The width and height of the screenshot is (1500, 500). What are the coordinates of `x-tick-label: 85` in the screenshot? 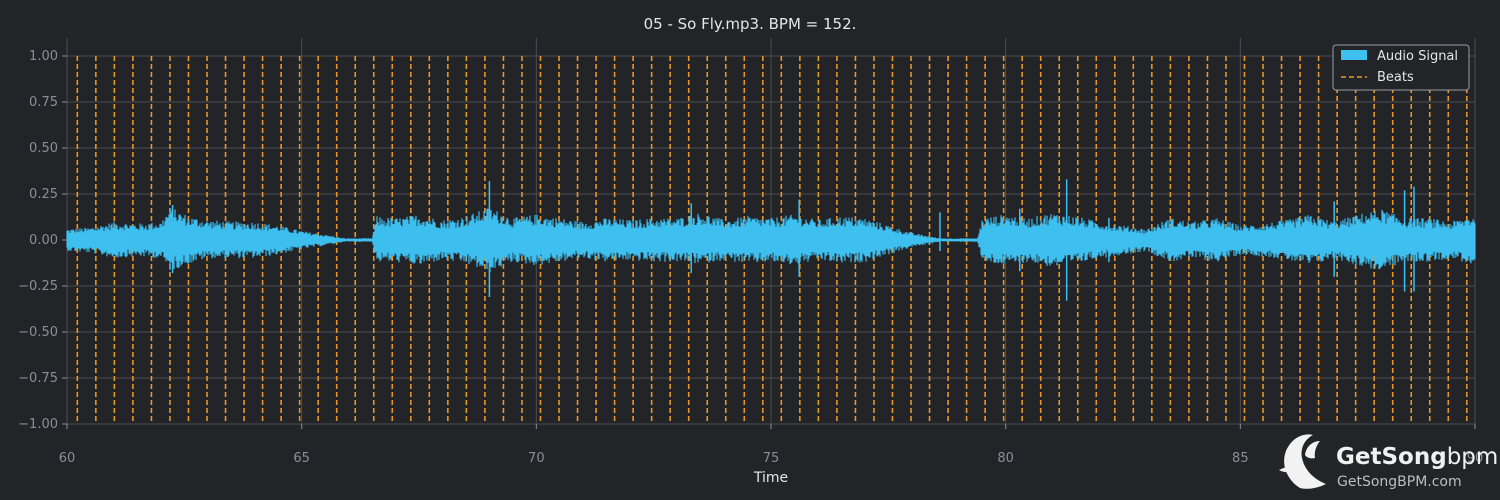 It's located at (1240, 458).